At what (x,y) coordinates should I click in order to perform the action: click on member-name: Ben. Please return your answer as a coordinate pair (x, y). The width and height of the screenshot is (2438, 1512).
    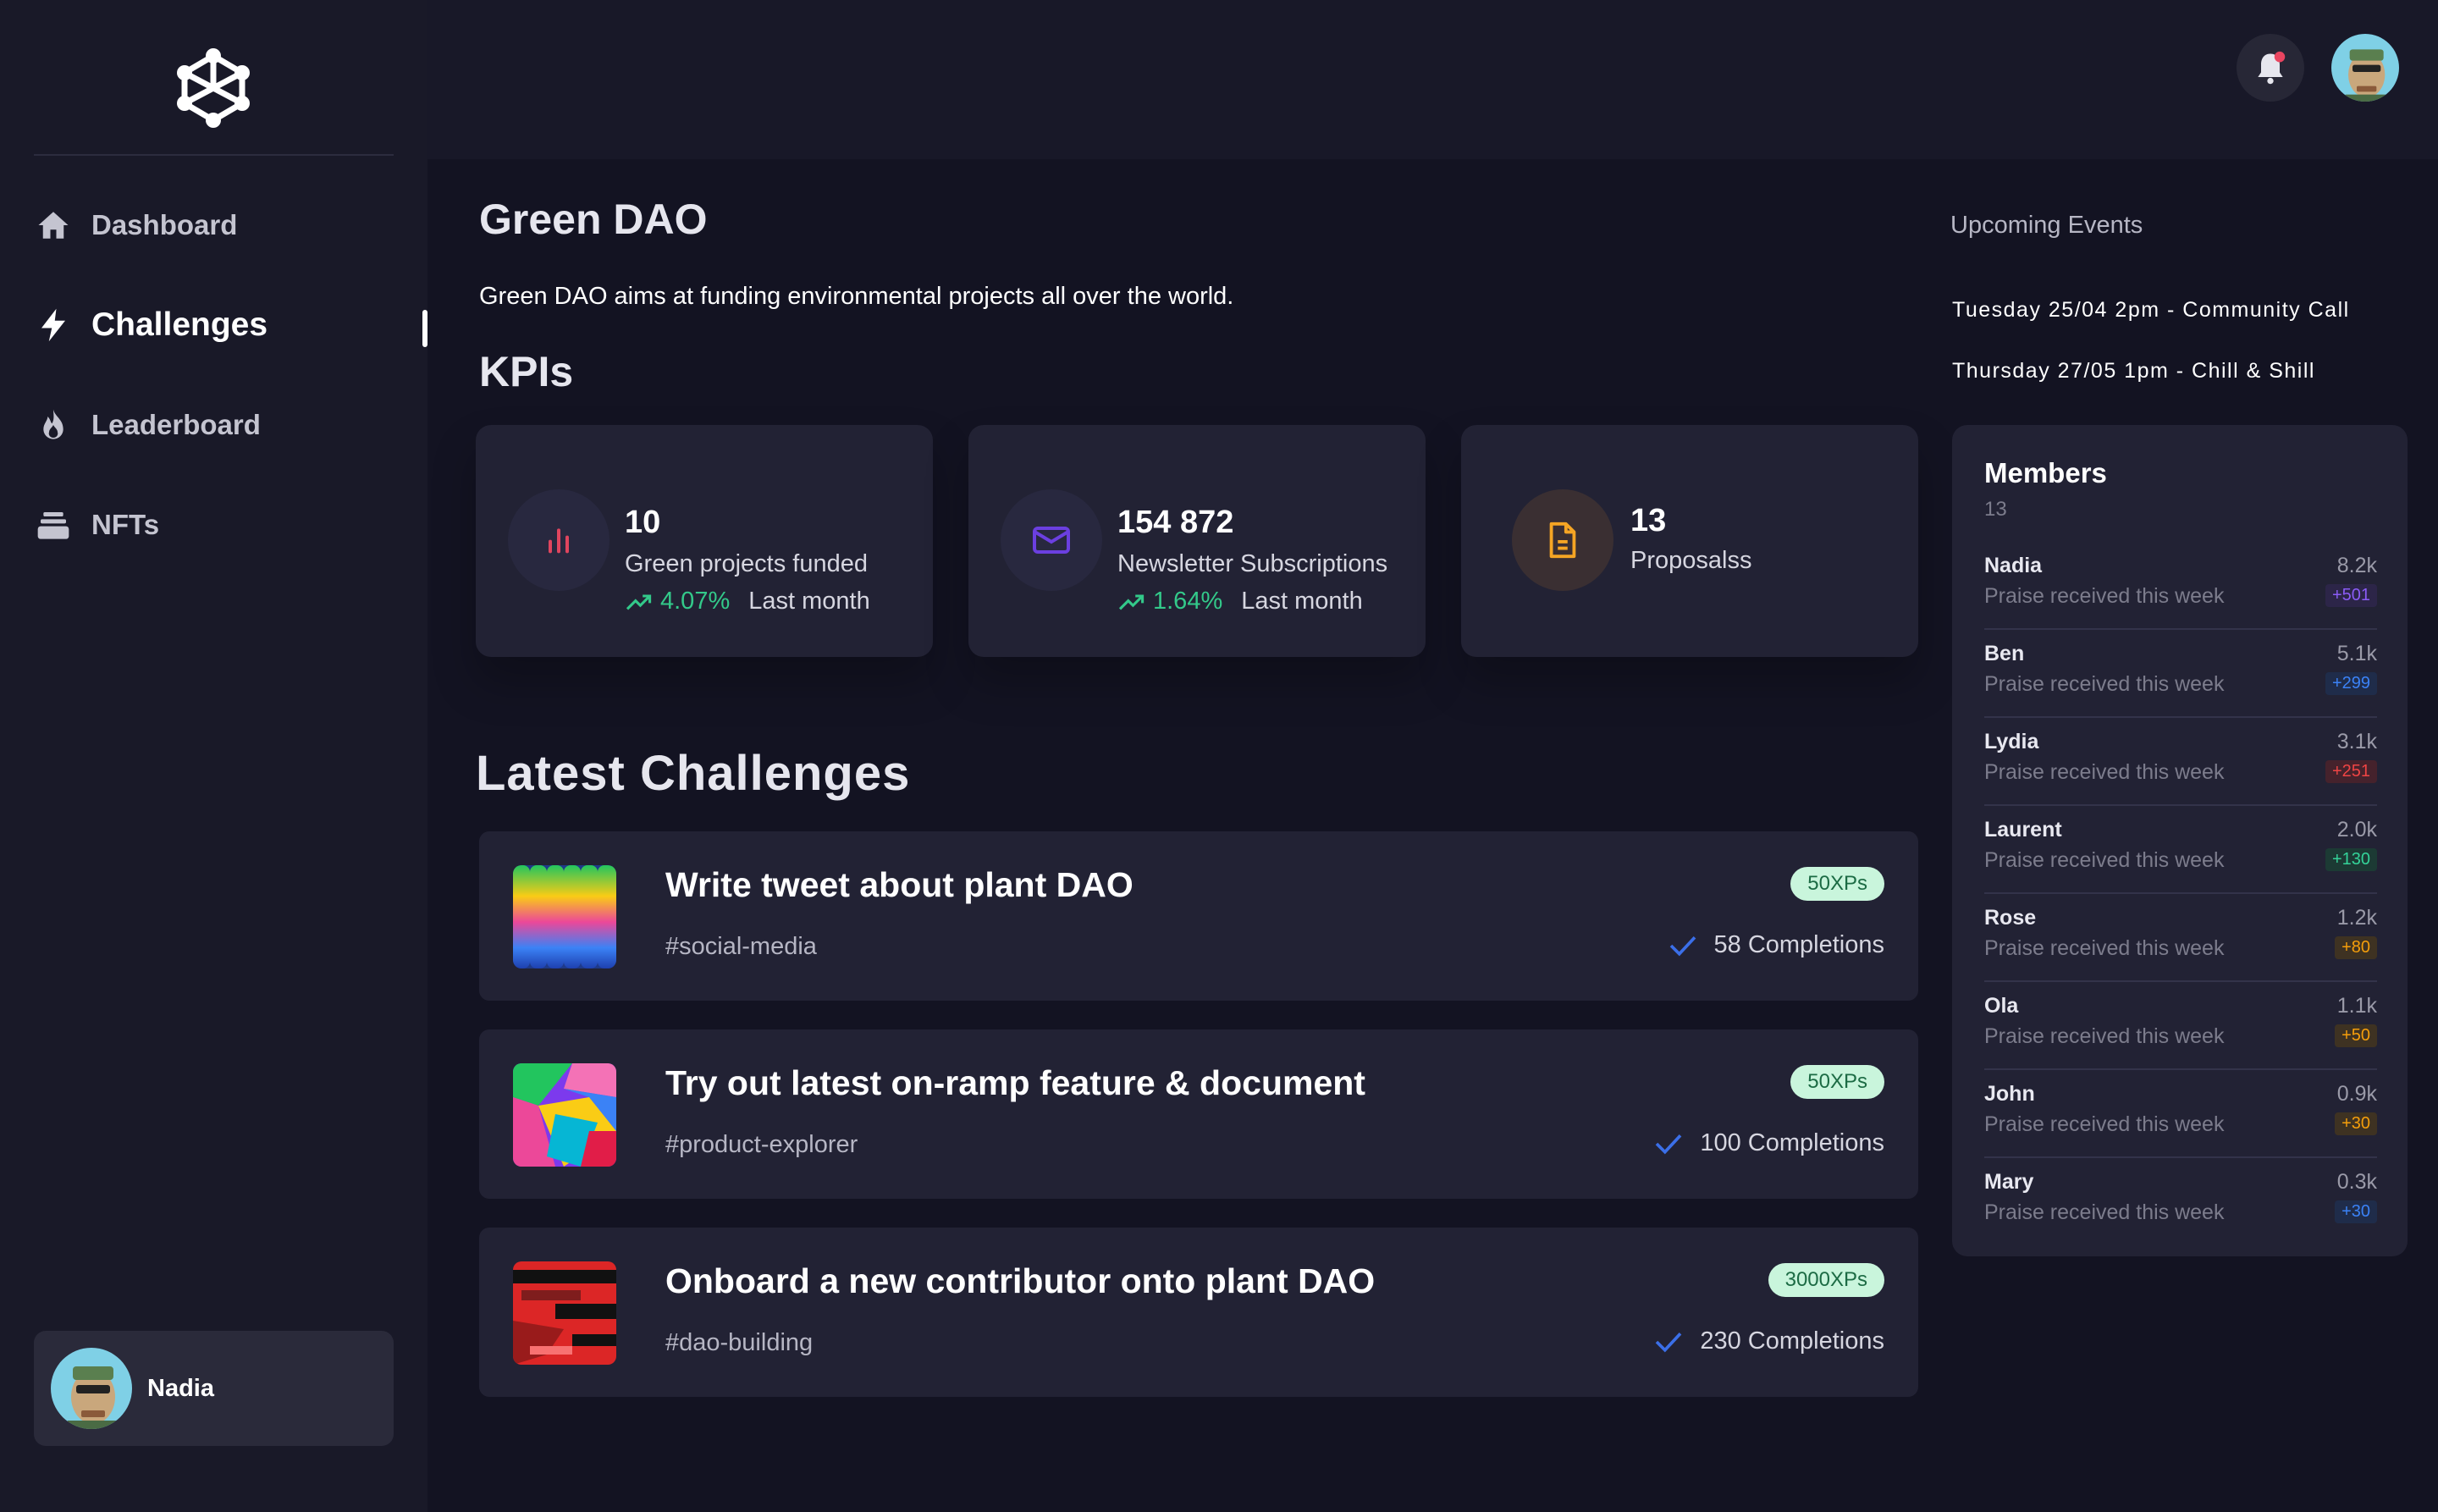
    Looking at the image, I should click on (2004, 653).